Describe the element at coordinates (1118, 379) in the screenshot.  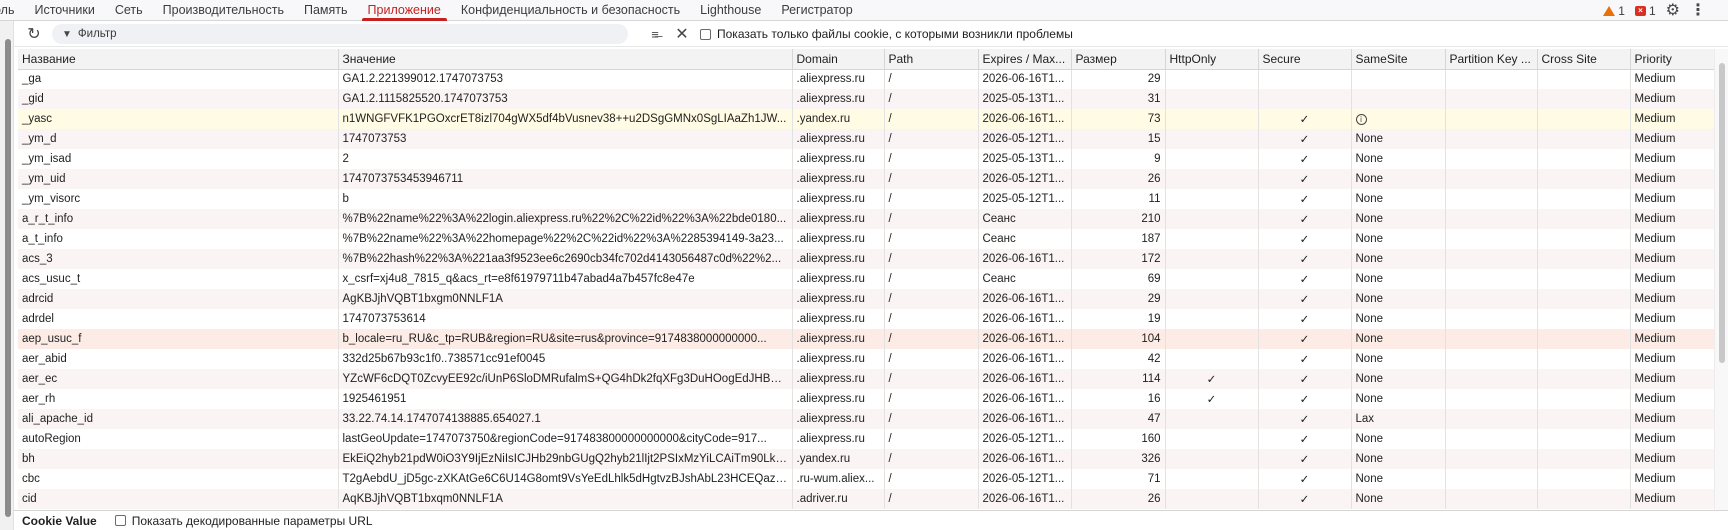
I see `cell-size: 114` at that location.